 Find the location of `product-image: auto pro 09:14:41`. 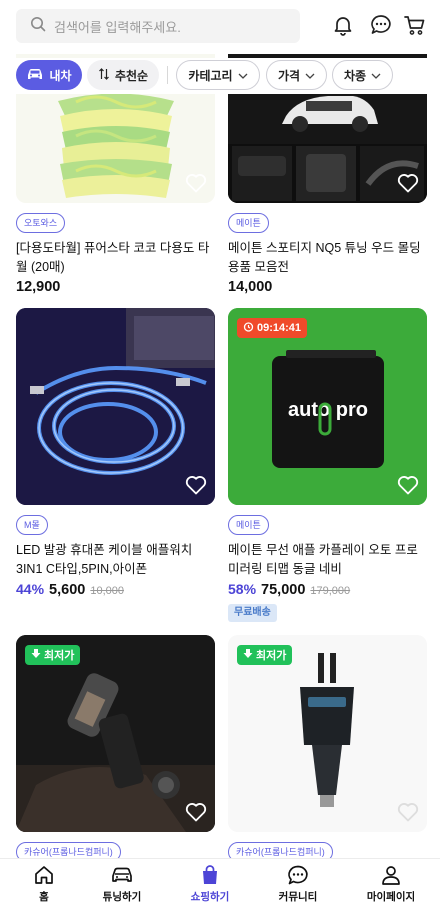

product-image: auto pro 09:14:41 is located at coordinates (327, 406).